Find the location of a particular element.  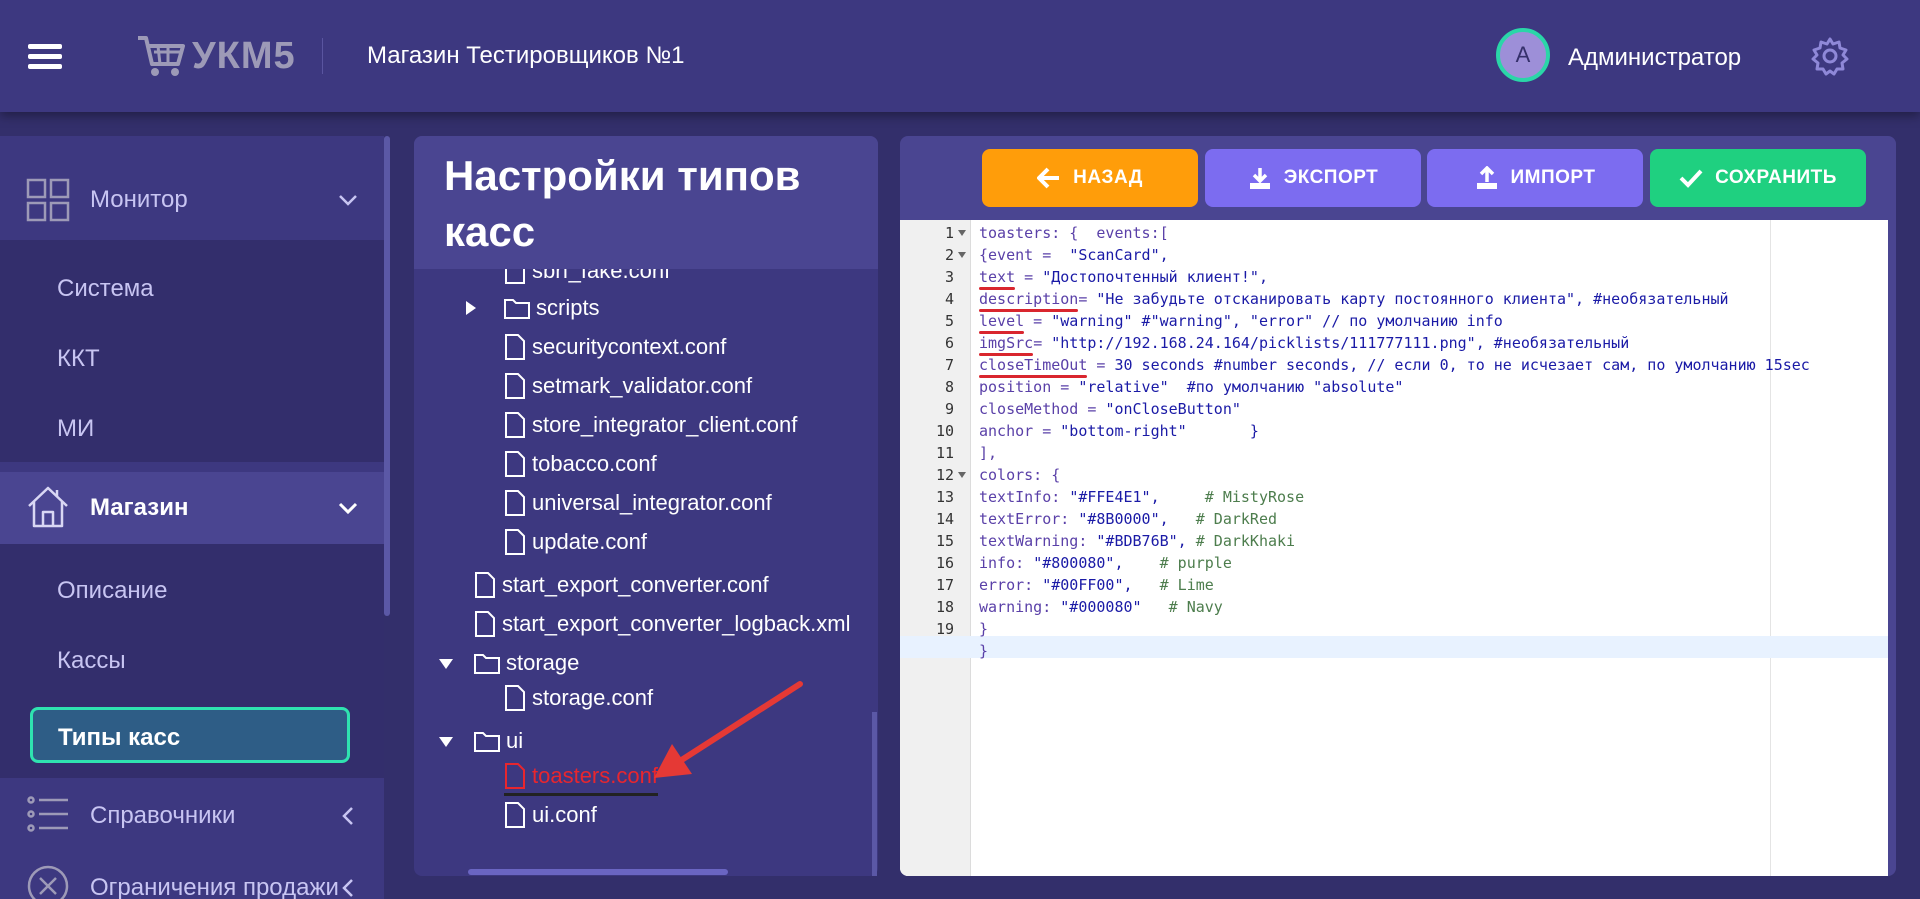

code-token: textWarning: is located at coordinates (1038, 541).